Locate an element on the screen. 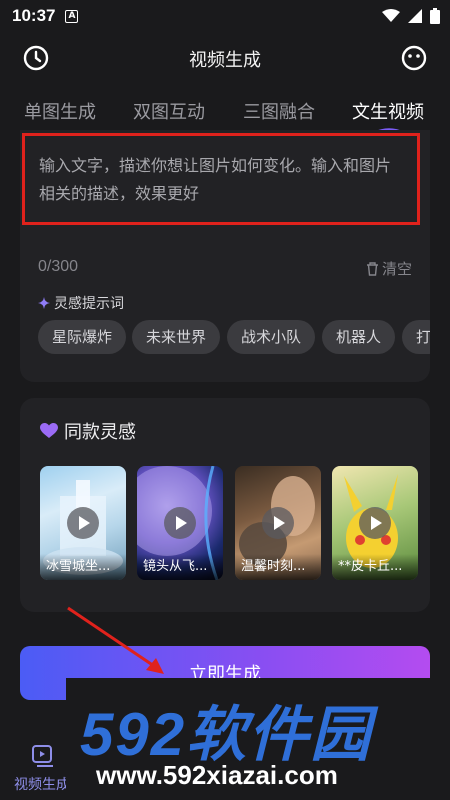 The width and height of the screenshot is (450, 800). tab-single-image: 单图生成 is located at coordinates (60, 111).